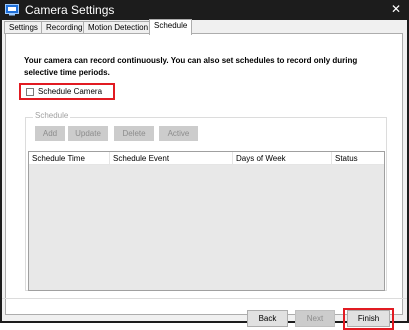  Describe the element at coordinates (141, 158) in the screenshot. I see `col-header-schedule-event: Schedule Event` at that location.